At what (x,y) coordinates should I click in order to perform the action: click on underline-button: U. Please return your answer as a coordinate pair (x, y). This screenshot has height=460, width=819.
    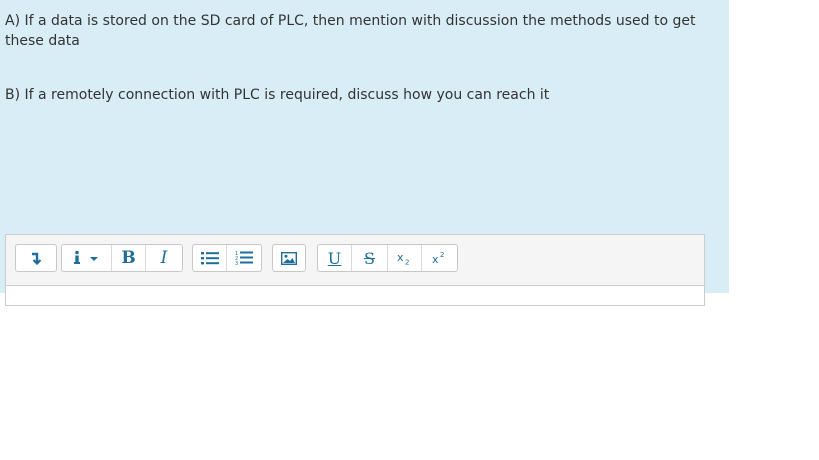
    Looking at the image, I should click on (335, 258).